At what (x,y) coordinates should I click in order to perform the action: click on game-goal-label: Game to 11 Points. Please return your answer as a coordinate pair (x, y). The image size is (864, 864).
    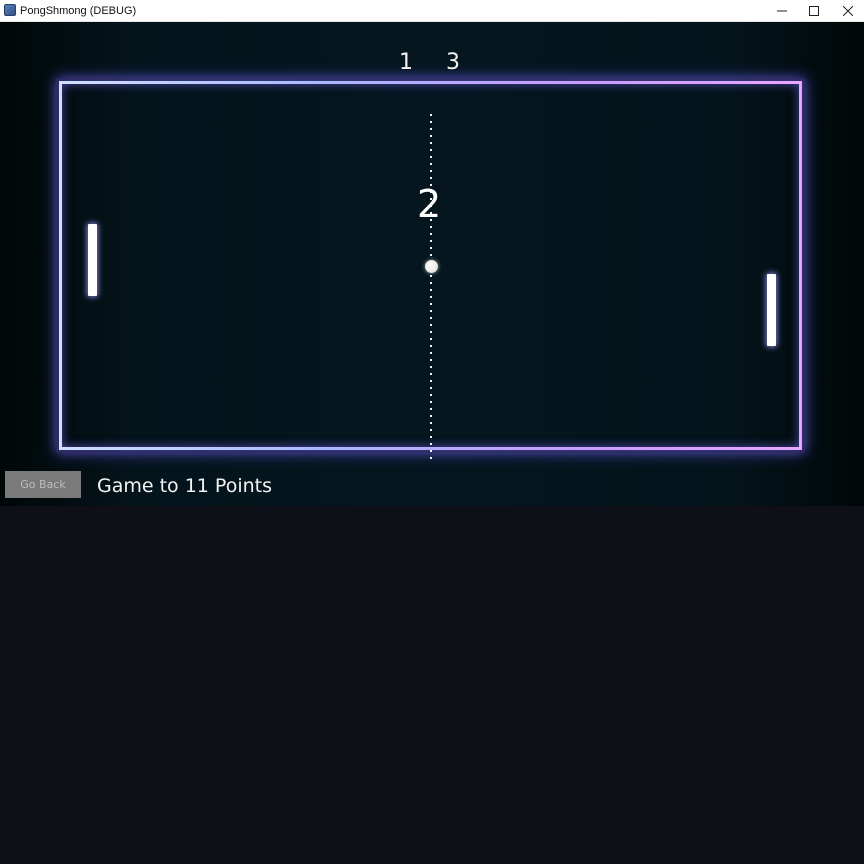
    Looking at the image, I should click on (185, 486).